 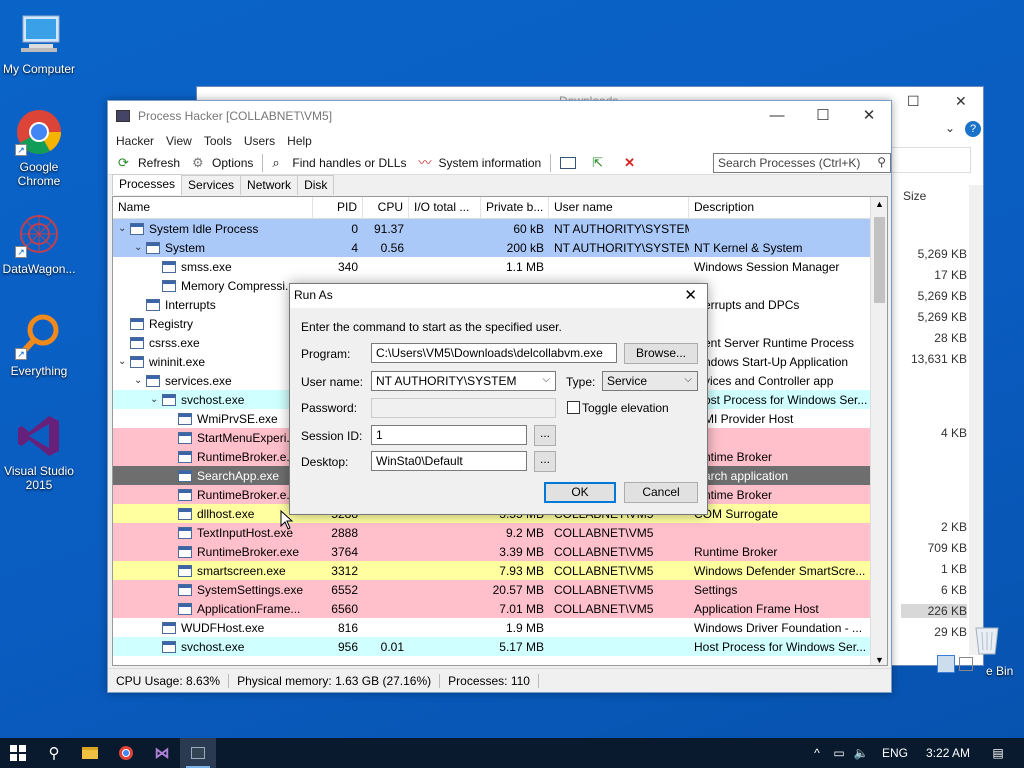 What do you see at coordinates (973, 129) in the screenshot?
I see `help-icon: ?` at bounding box center [973, 129].